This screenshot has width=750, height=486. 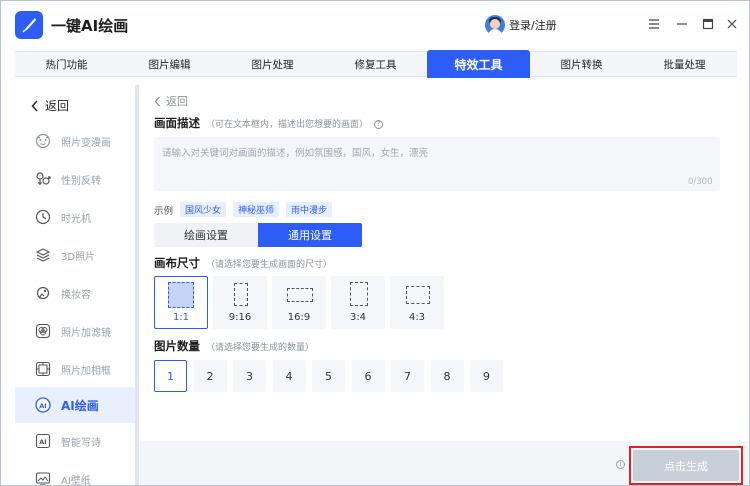 I want to click on tab-image-edit: 图片编辑, so click(x=169, y=64).